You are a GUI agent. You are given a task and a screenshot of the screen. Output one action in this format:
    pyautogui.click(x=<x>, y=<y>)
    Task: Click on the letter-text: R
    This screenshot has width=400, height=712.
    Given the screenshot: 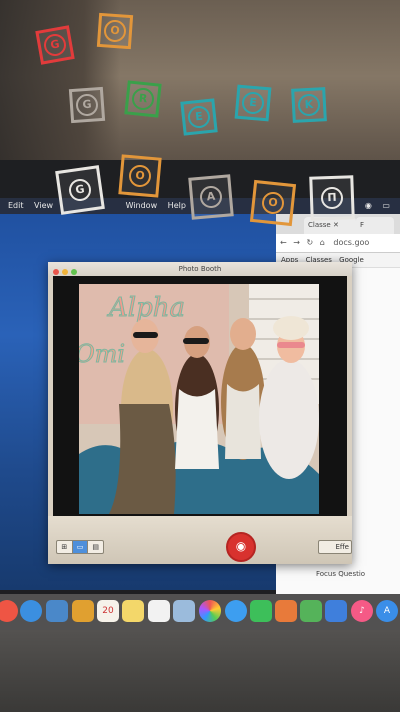 What is the action you would take?
    pyautogui.click(x=143, y=99)
    